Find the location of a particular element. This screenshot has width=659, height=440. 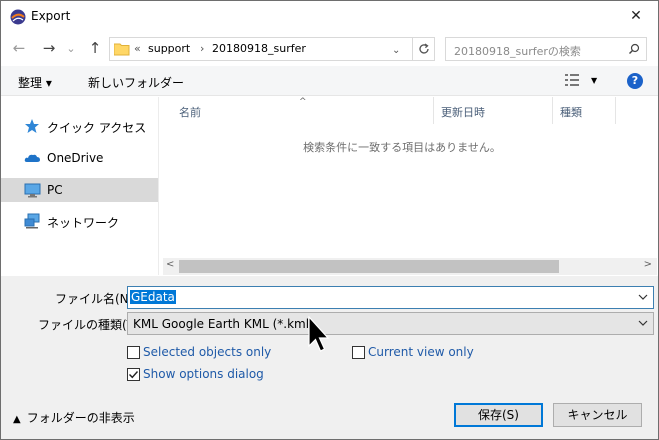

new-folder-button: 新しいフォルダー is located at coordinates (136, 82).